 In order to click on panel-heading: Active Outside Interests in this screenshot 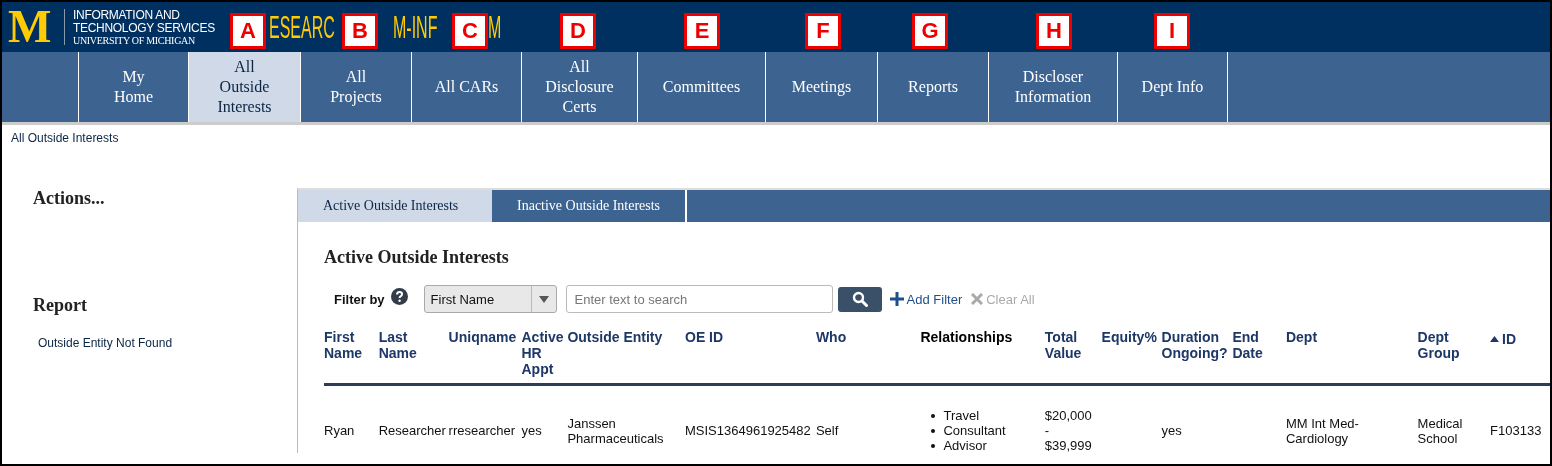, I will do `click(416, 257)`.